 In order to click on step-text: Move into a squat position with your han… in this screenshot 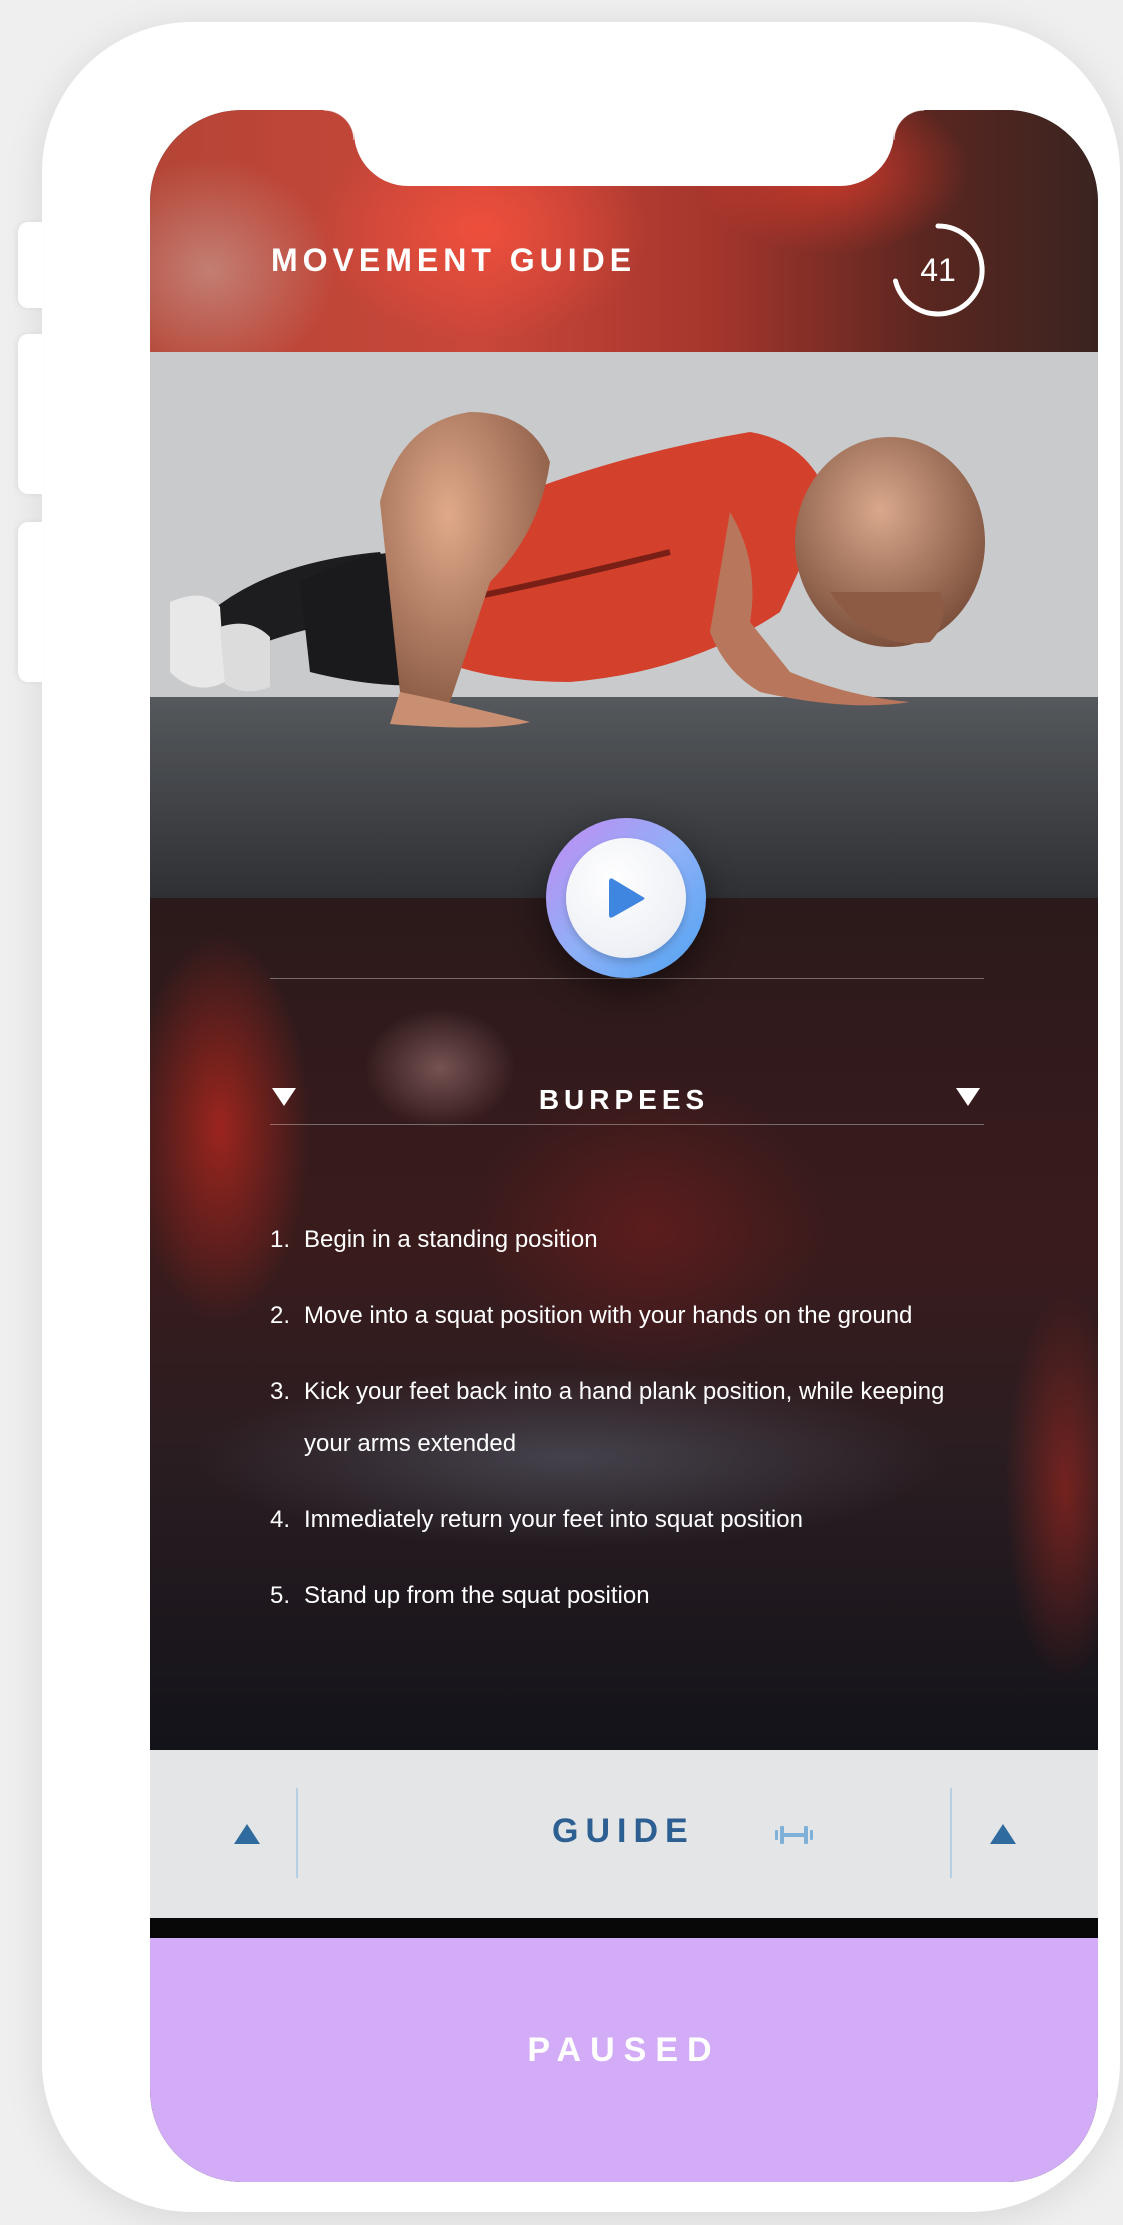, I will do `click(608, 1315)`.